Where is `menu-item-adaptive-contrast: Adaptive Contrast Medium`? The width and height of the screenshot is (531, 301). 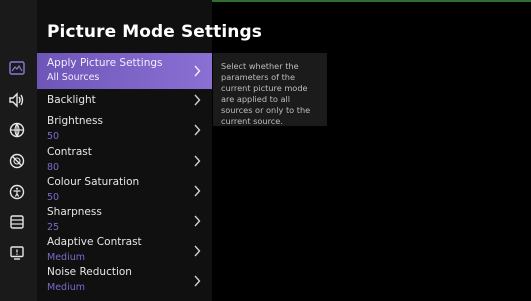
menu-item-adaptive-contrast: Adaptive Contrast Medium is located at coordinates (124, 250).